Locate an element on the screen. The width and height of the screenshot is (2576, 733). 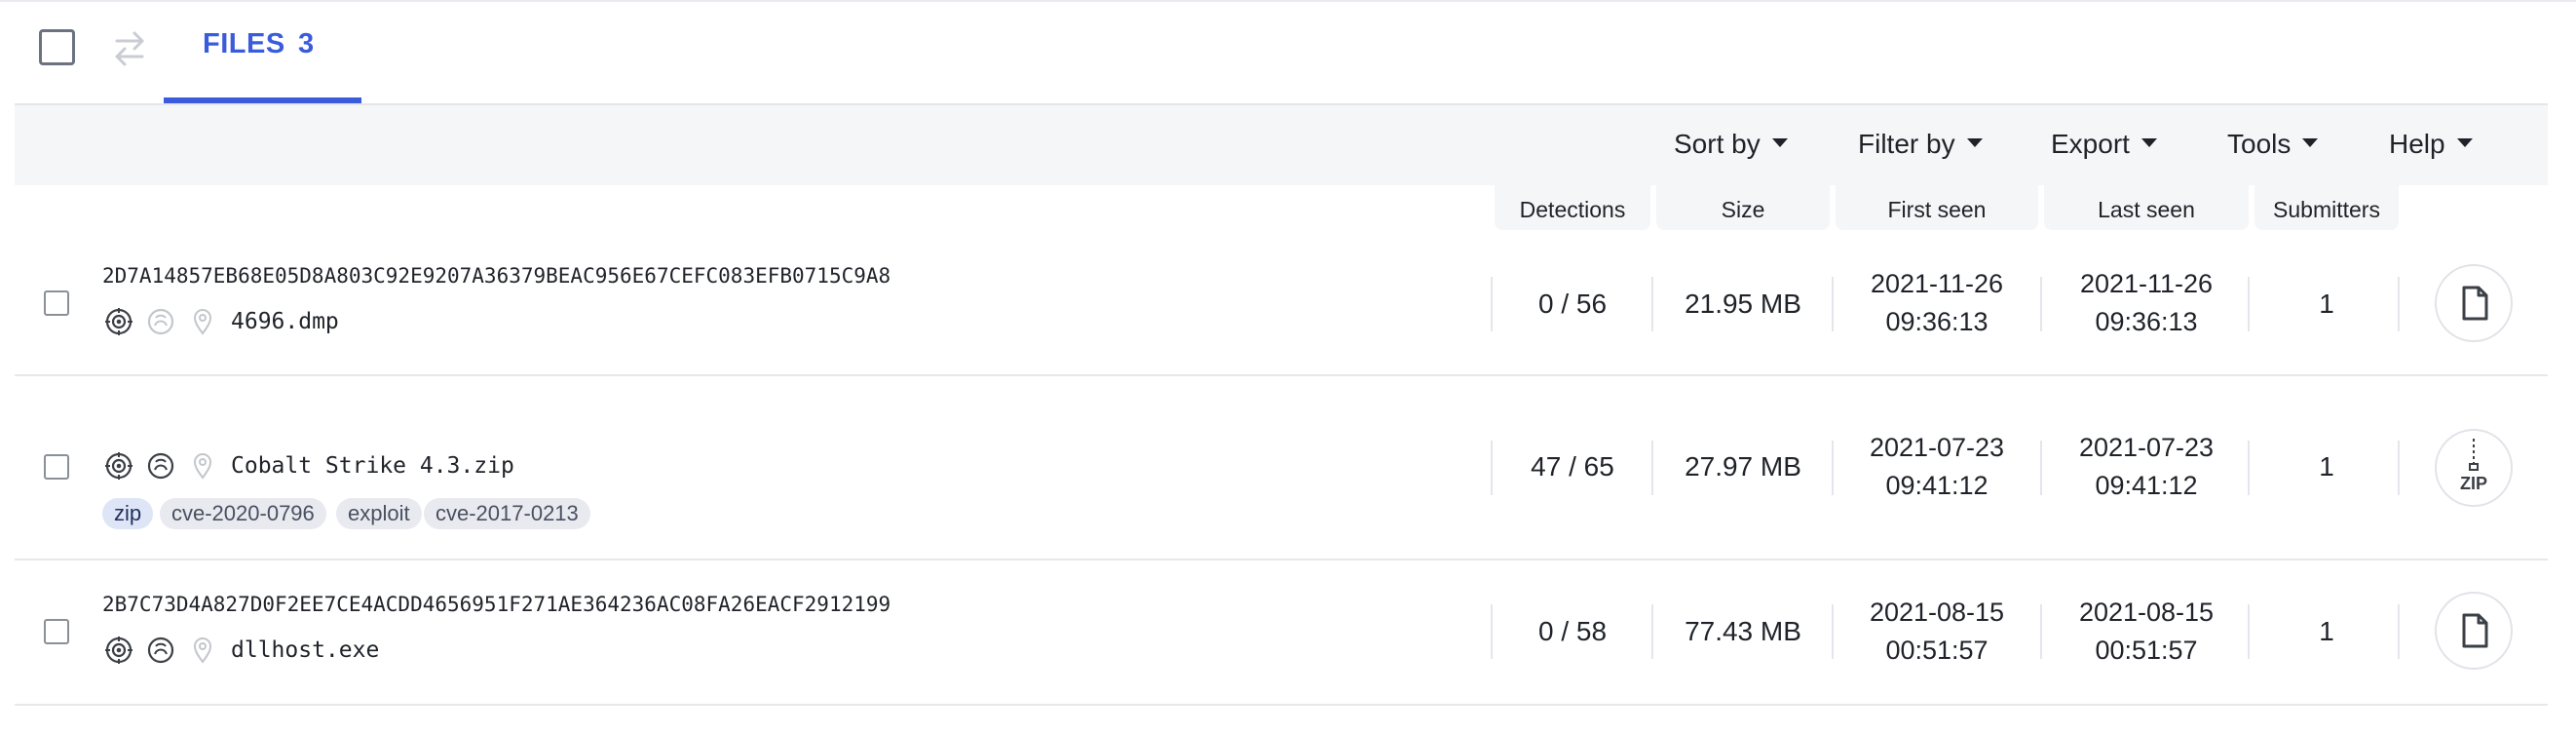
first-seen-value: 2021-08-15 00:51:57 is located at coordinates (1937, 632).